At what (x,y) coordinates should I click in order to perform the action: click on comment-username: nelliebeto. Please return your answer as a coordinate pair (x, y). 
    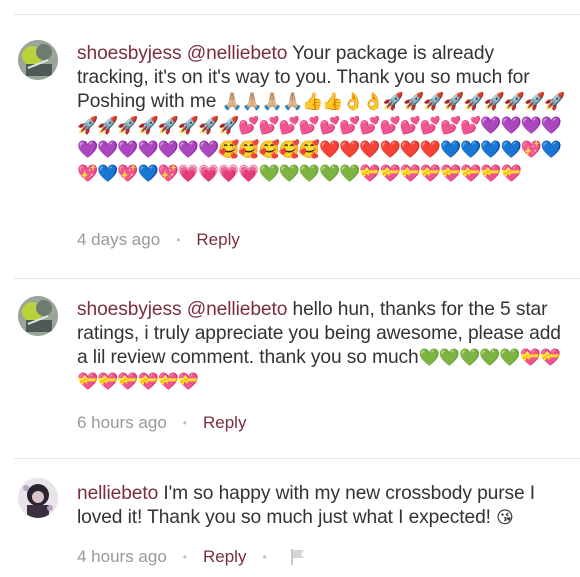
    Looking at the image, I should click on (117, 493).